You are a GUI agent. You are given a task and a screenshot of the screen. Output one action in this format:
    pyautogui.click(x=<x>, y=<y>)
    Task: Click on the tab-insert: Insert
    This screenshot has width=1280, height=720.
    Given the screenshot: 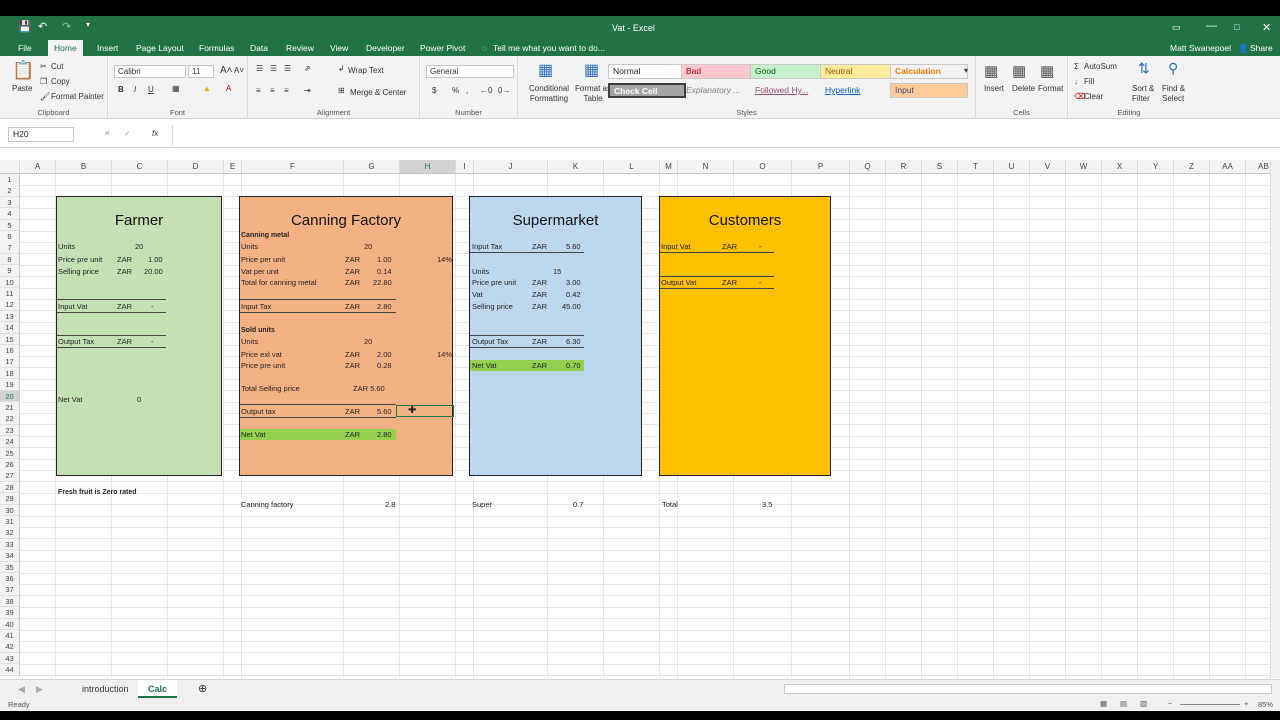 What is the action you would take?
    pyautogui.click(x=107, y=48)
    